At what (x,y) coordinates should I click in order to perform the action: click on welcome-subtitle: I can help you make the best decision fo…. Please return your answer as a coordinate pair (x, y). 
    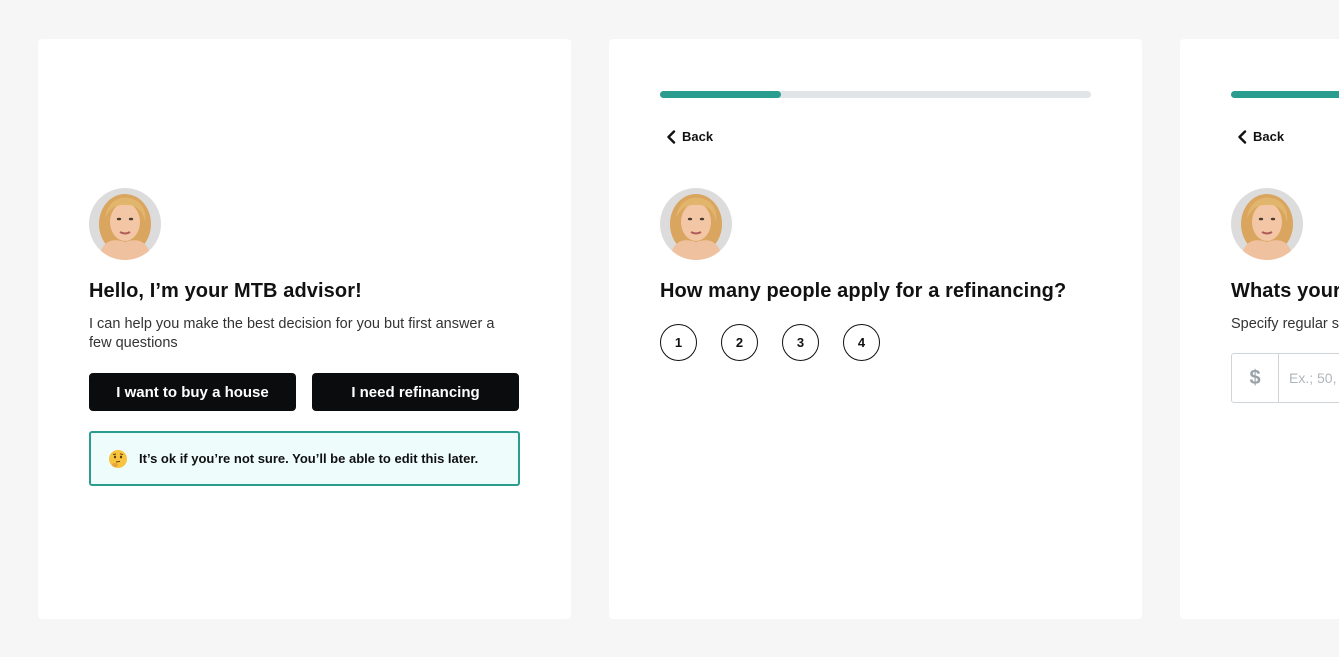
    Looking at the image, I should click on (292, 333).